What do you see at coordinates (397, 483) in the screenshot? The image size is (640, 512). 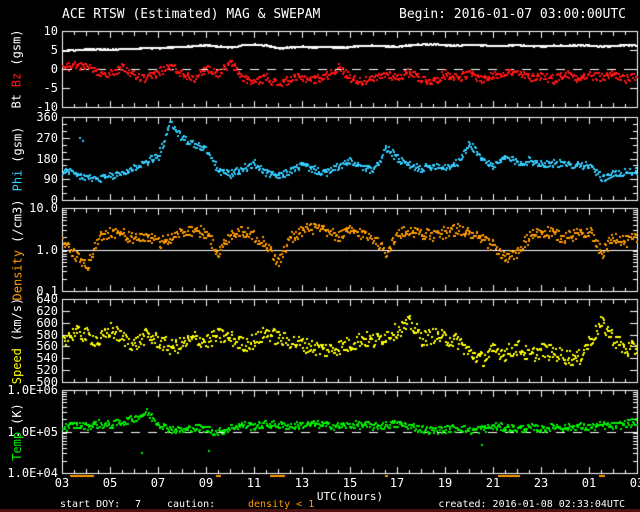 I see `x-tick-label: 17` at bounding box center [397, 483].